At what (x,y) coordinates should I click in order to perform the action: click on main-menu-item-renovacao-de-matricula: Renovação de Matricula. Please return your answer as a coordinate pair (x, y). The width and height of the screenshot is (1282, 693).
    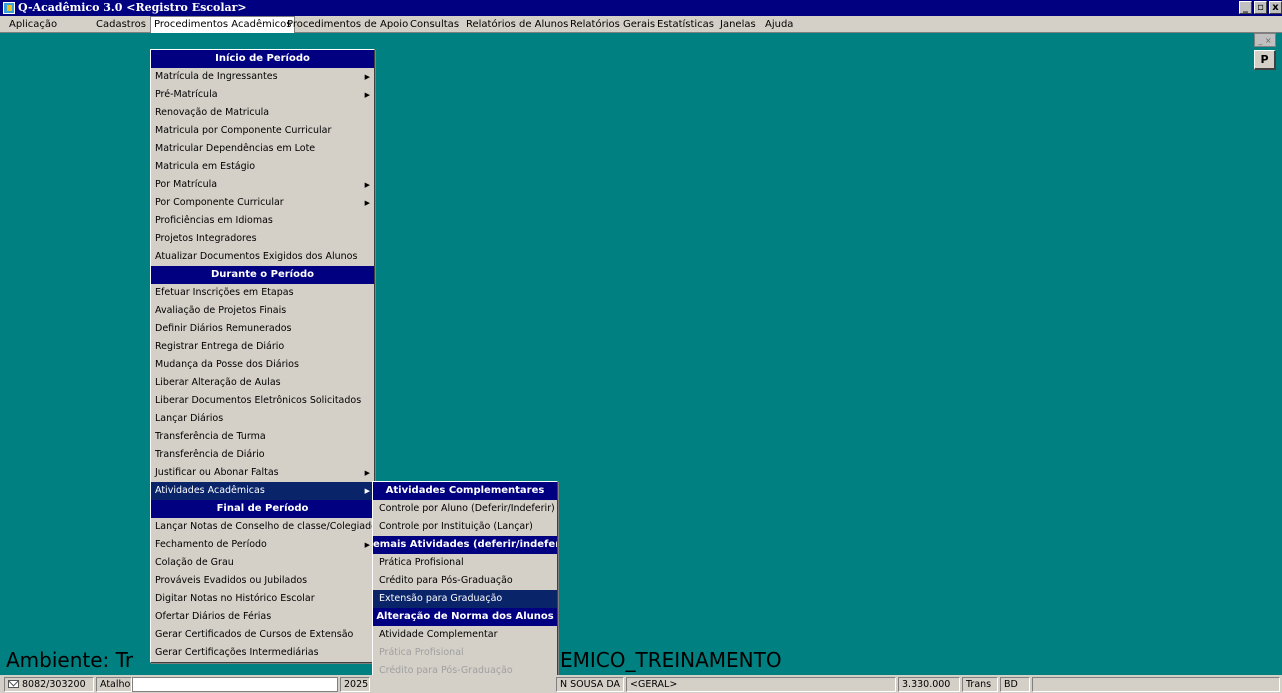
    Looking at the image, I should click on (262, 113).